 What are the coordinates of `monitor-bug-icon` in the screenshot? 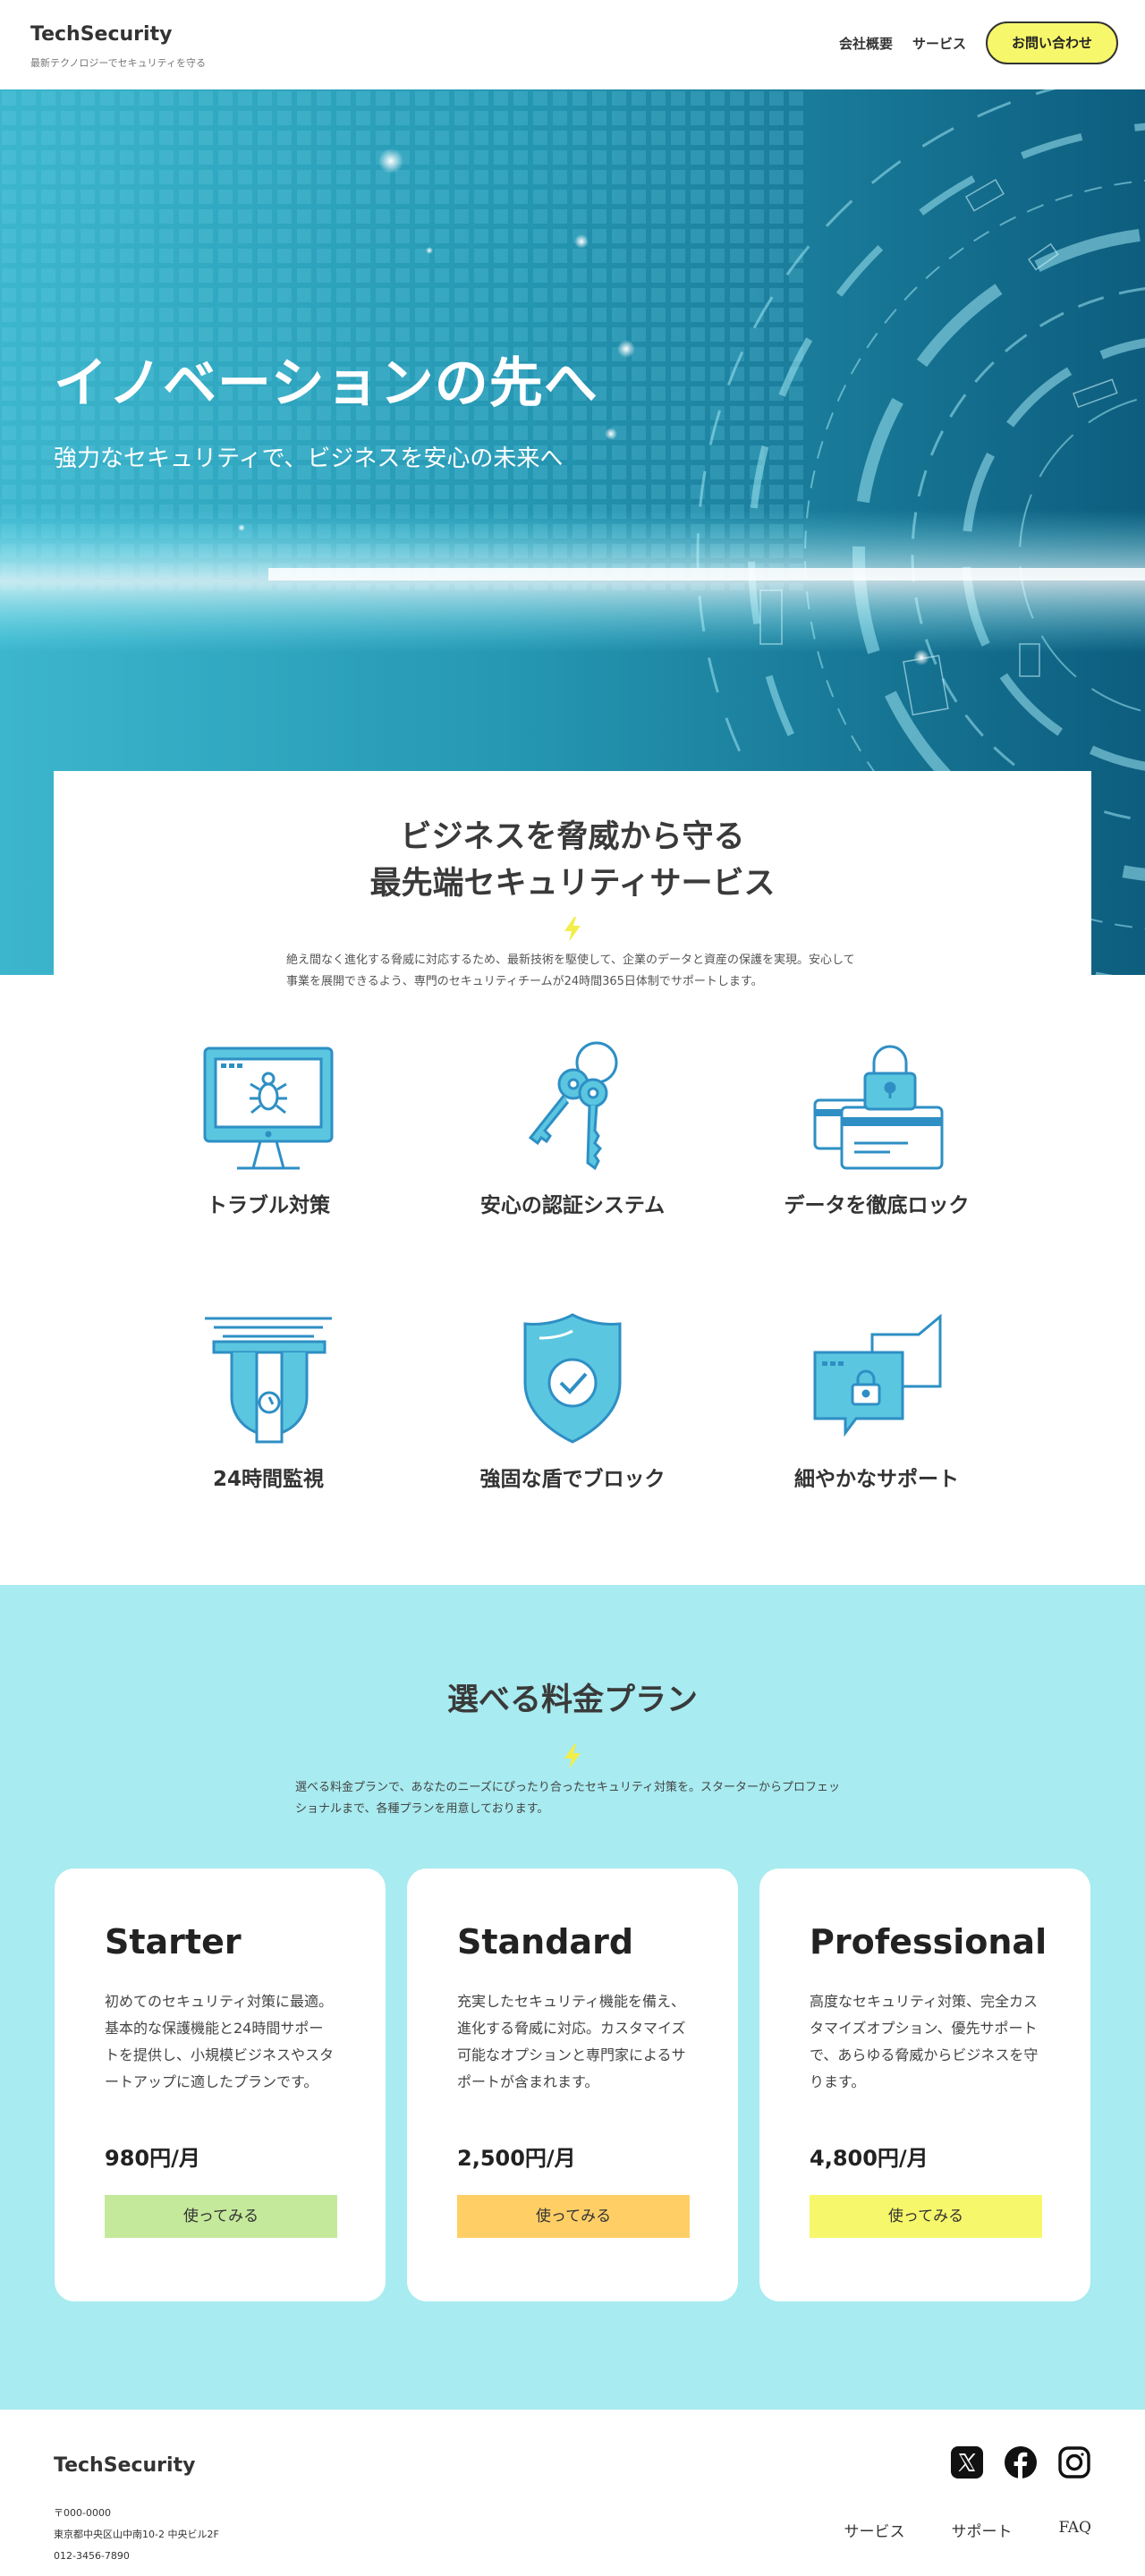 It's located at (268, 1108).